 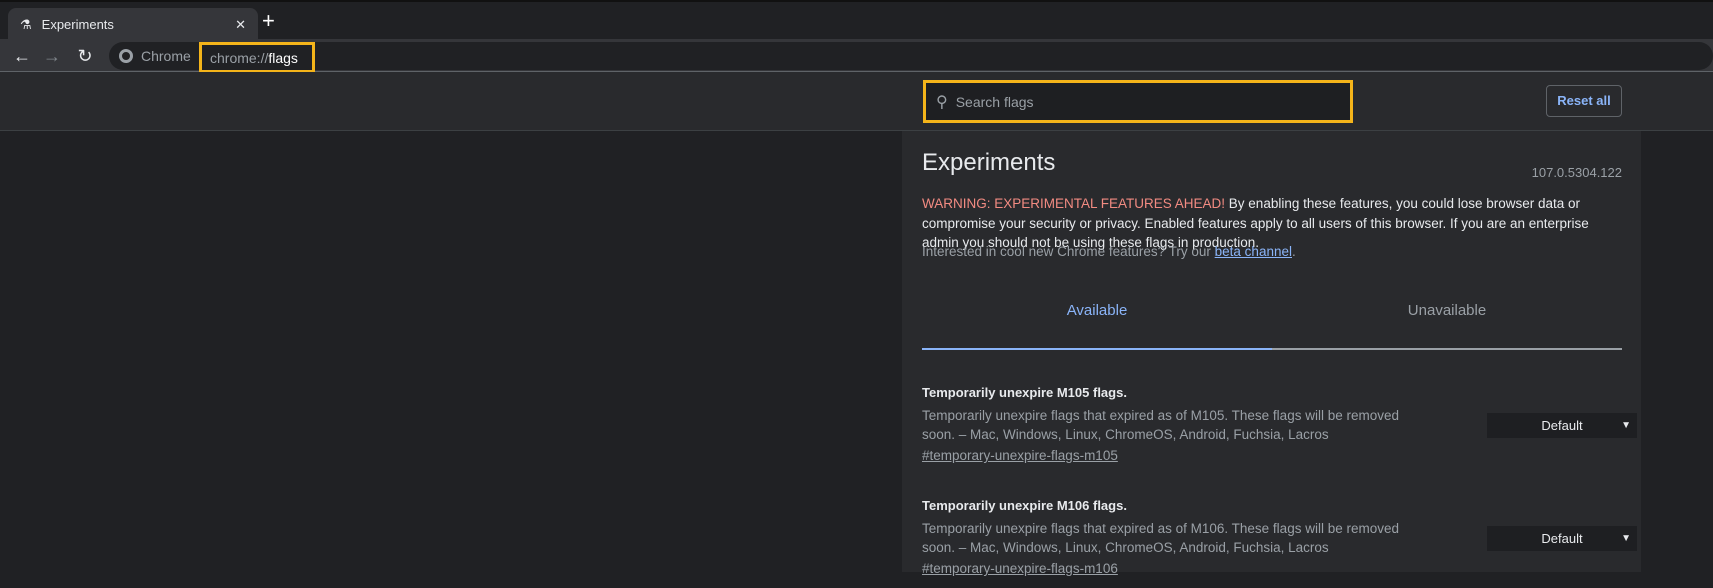 What do you see at coordinates (856, 20) in the screenshot?
I see `tab-strip: ⚗ Experiments ✕ +` at bounding box center [856, 20].